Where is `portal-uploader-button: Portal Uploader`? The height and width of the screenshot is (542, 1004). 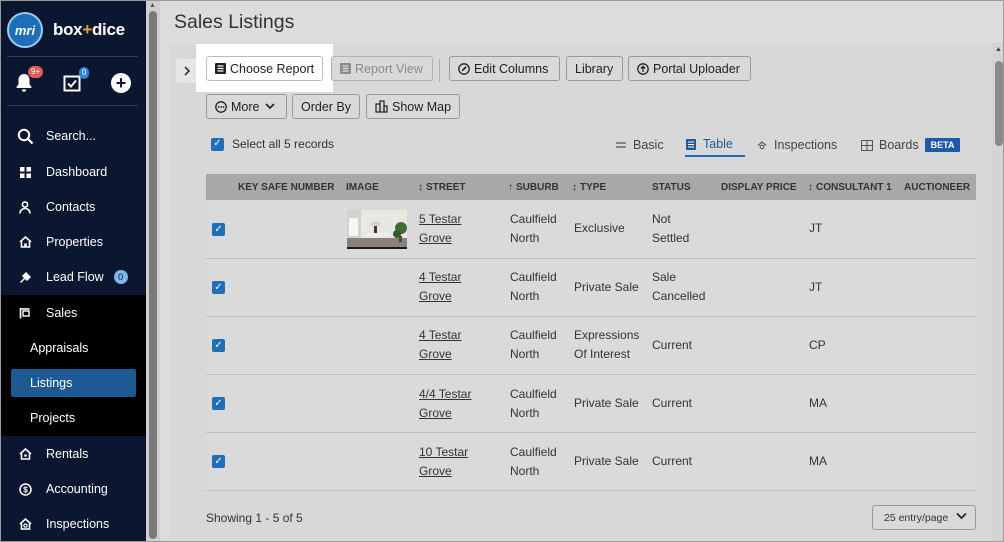 portal-uploader-button: Portal Uploader is located at coordinates (689, 68).